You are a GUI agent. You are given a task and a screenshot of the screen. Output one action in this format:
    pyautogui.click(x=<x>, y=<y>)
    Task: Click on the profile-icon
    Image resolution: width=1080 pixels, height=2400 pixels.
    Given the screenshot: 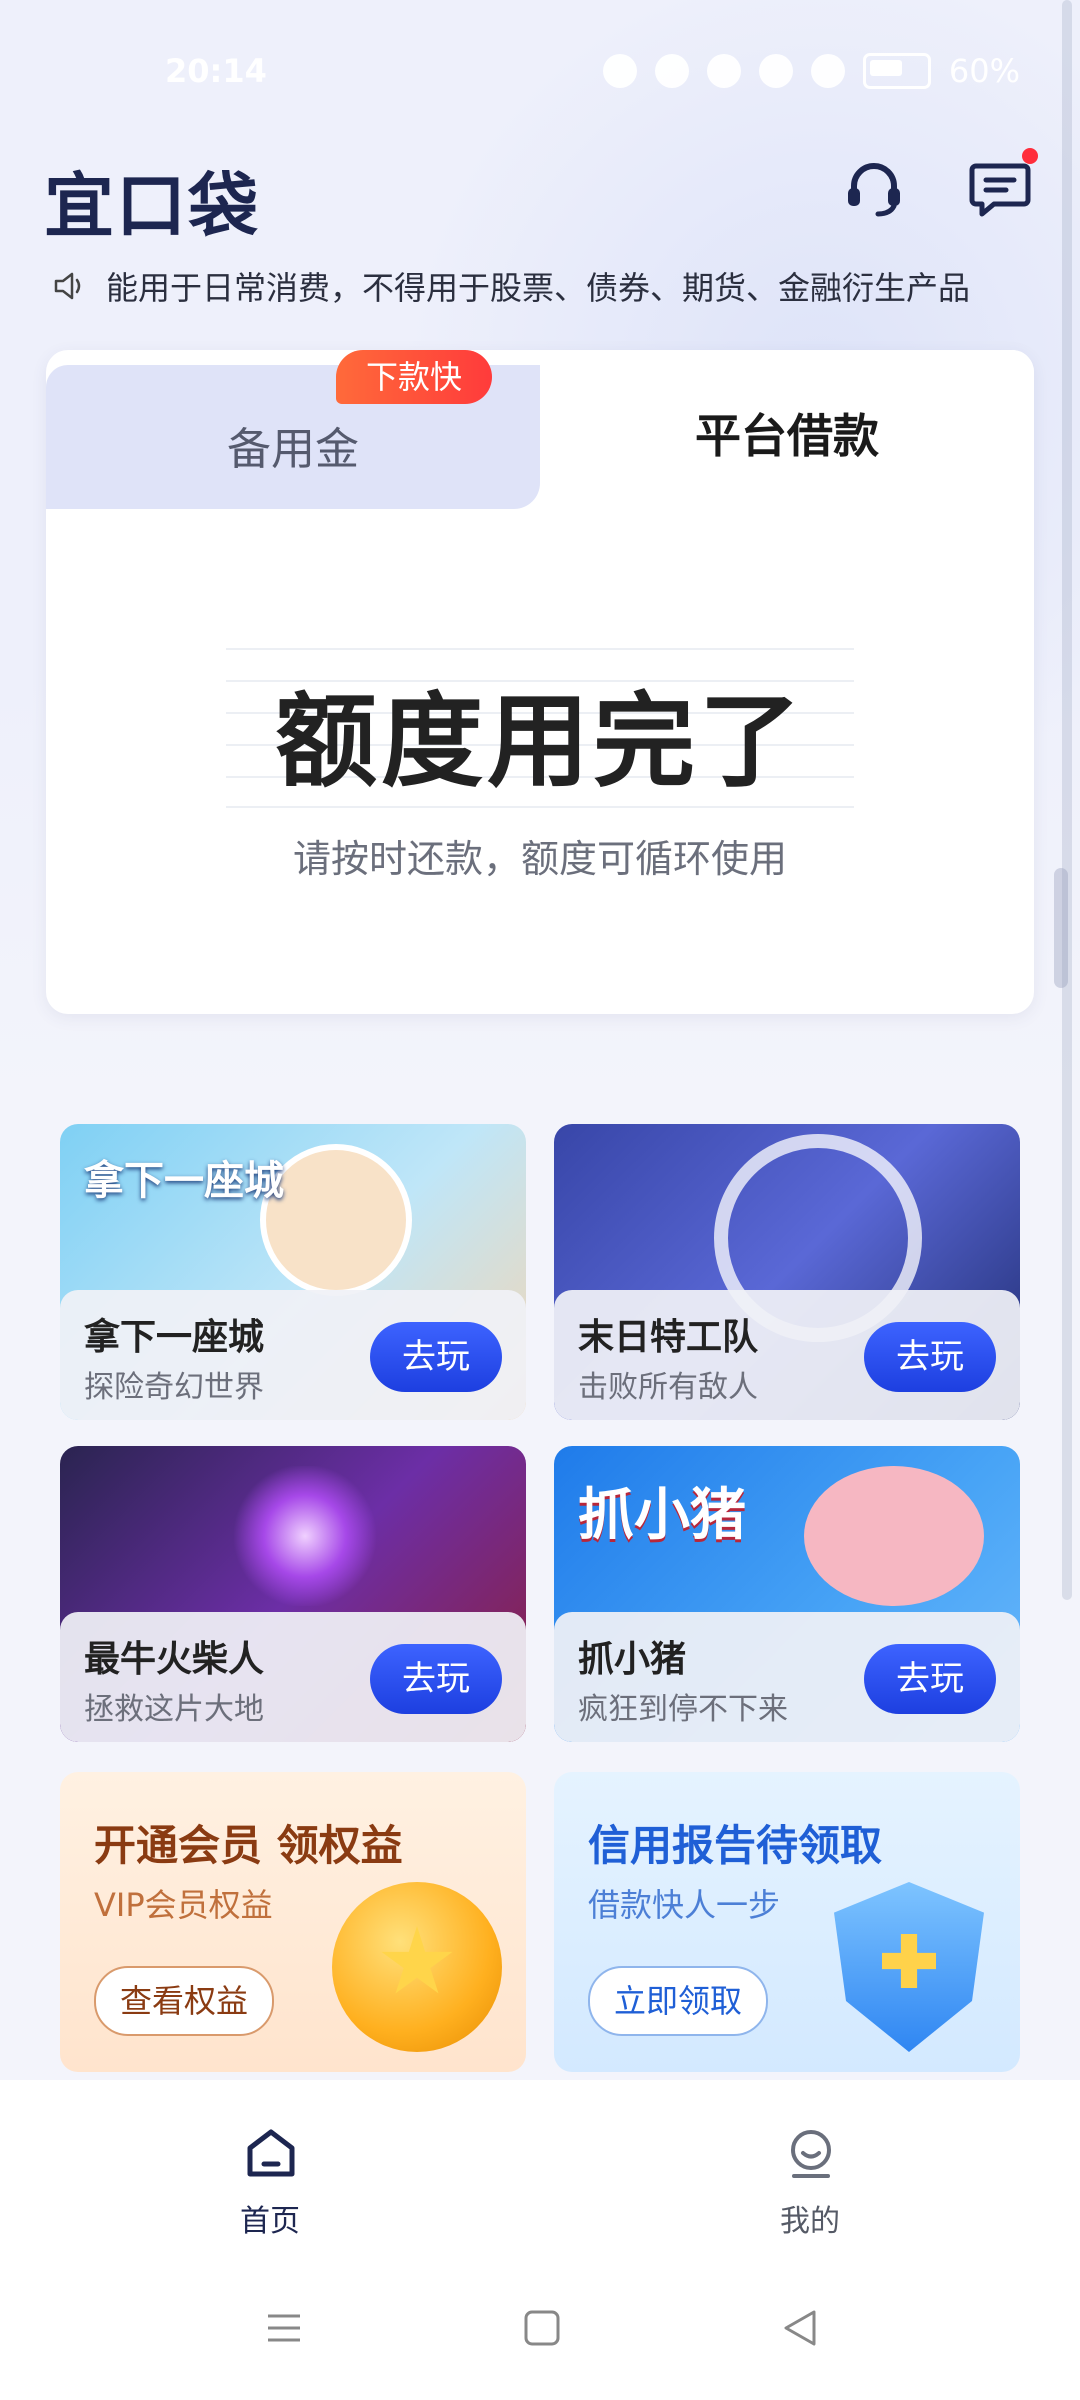 What is the action you would take?
    pyautogui.click(x=811, y=2154)
    